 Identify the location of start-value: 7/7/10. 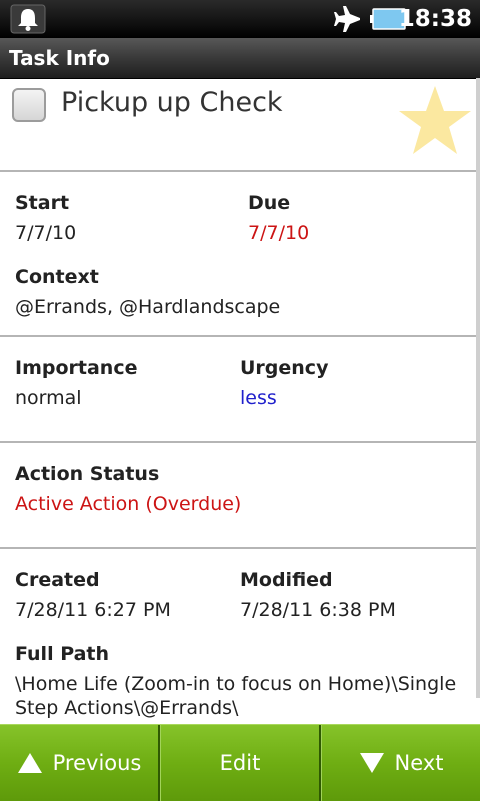
(46, 233).